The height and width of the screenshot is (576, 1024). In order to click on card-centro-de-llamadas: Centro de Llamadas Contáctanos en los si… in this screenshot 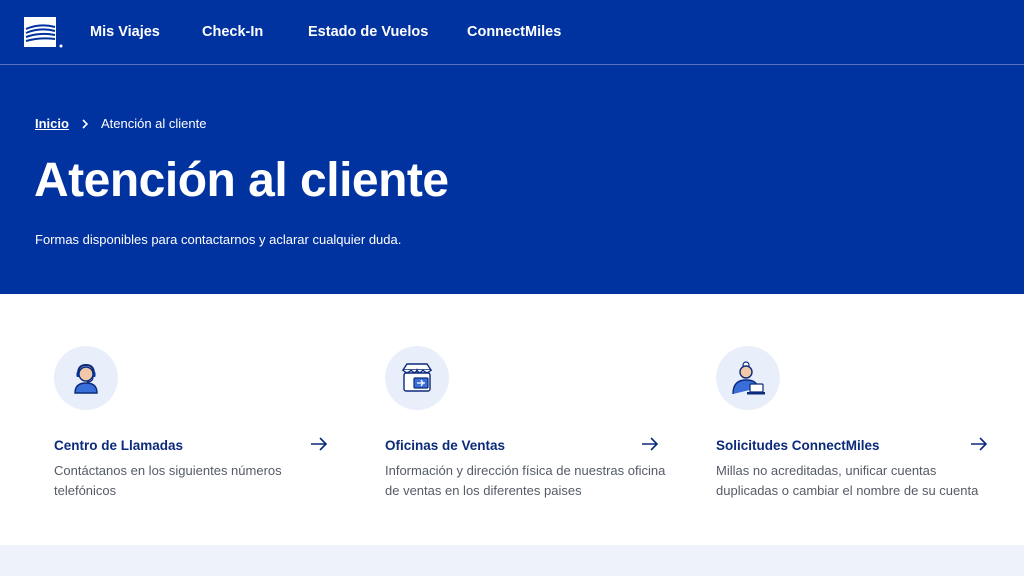, I will do `click(194, 419)`.